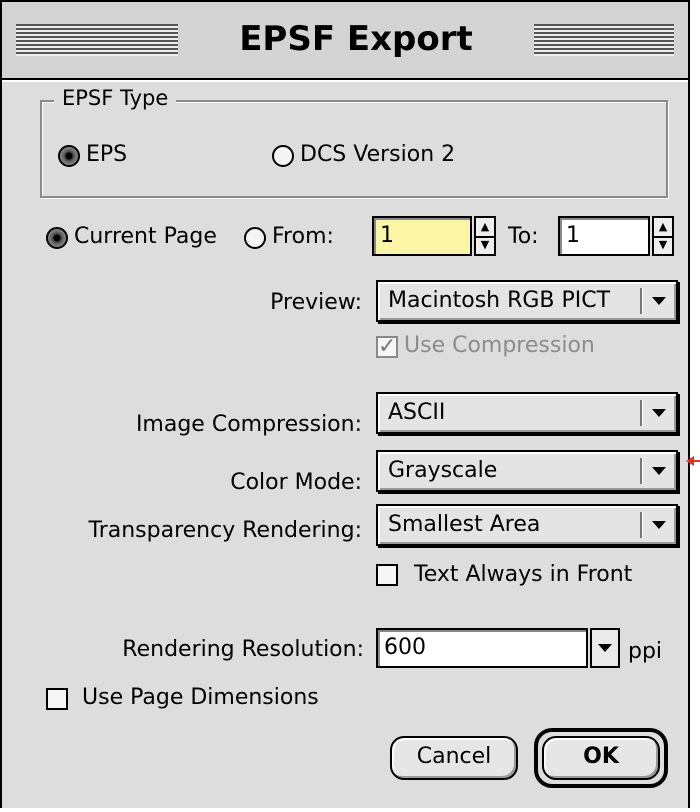 Image resolution: width=700 pixels, height=812 pixels. What do you see at coordinates (243, 649) in the screenshot?
I see `rendering-resolution-label: Rendering Resolution:` at bounding box center [243, 649].